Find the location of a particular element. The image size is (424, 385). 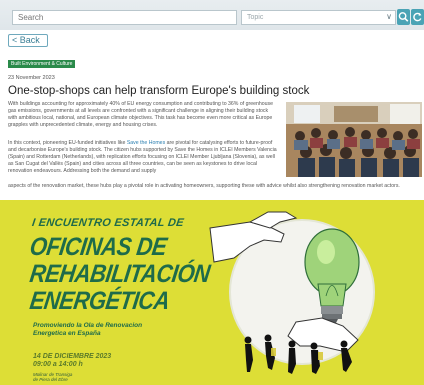

poster-venue: Molinar de Transiga de Piera del Ebre is located at coordinates (52, 377).